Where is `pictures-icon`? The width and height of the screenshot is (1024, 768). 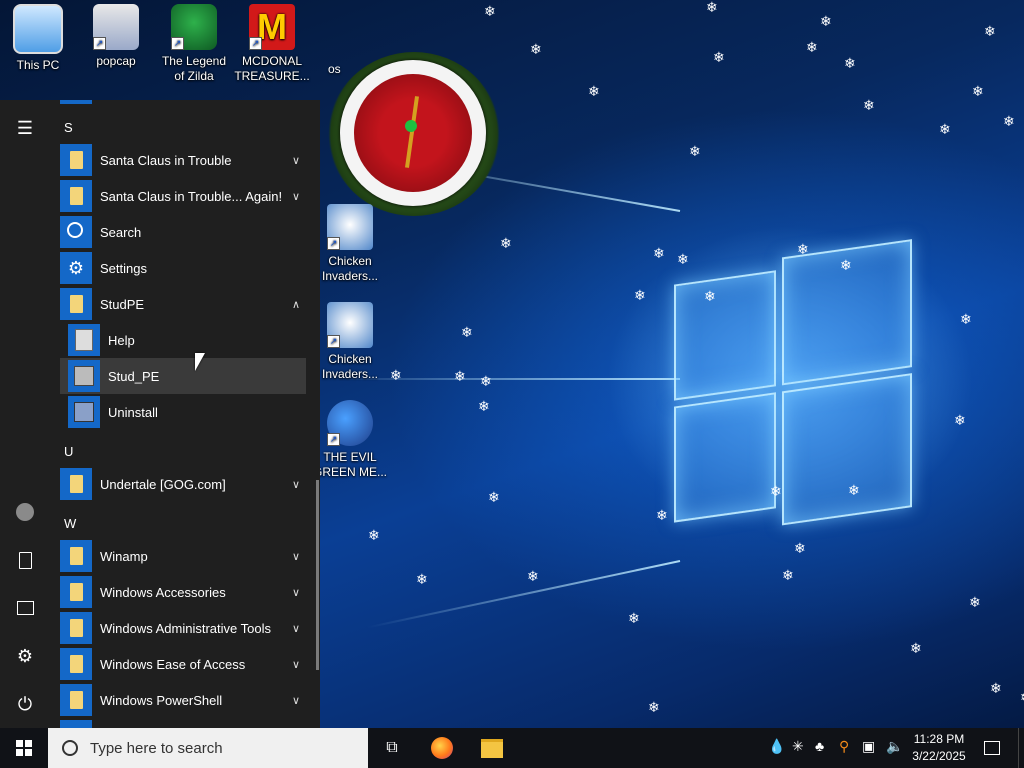 pictures-icon is located at coordinates (25, 608).